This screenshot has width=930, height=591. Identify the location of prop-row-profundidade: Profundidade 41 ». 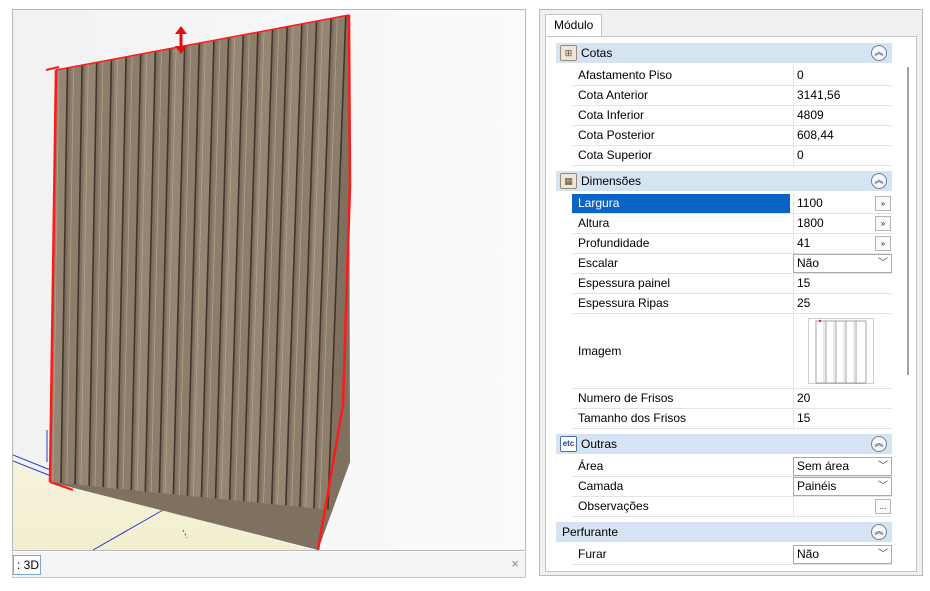
(732, 244).